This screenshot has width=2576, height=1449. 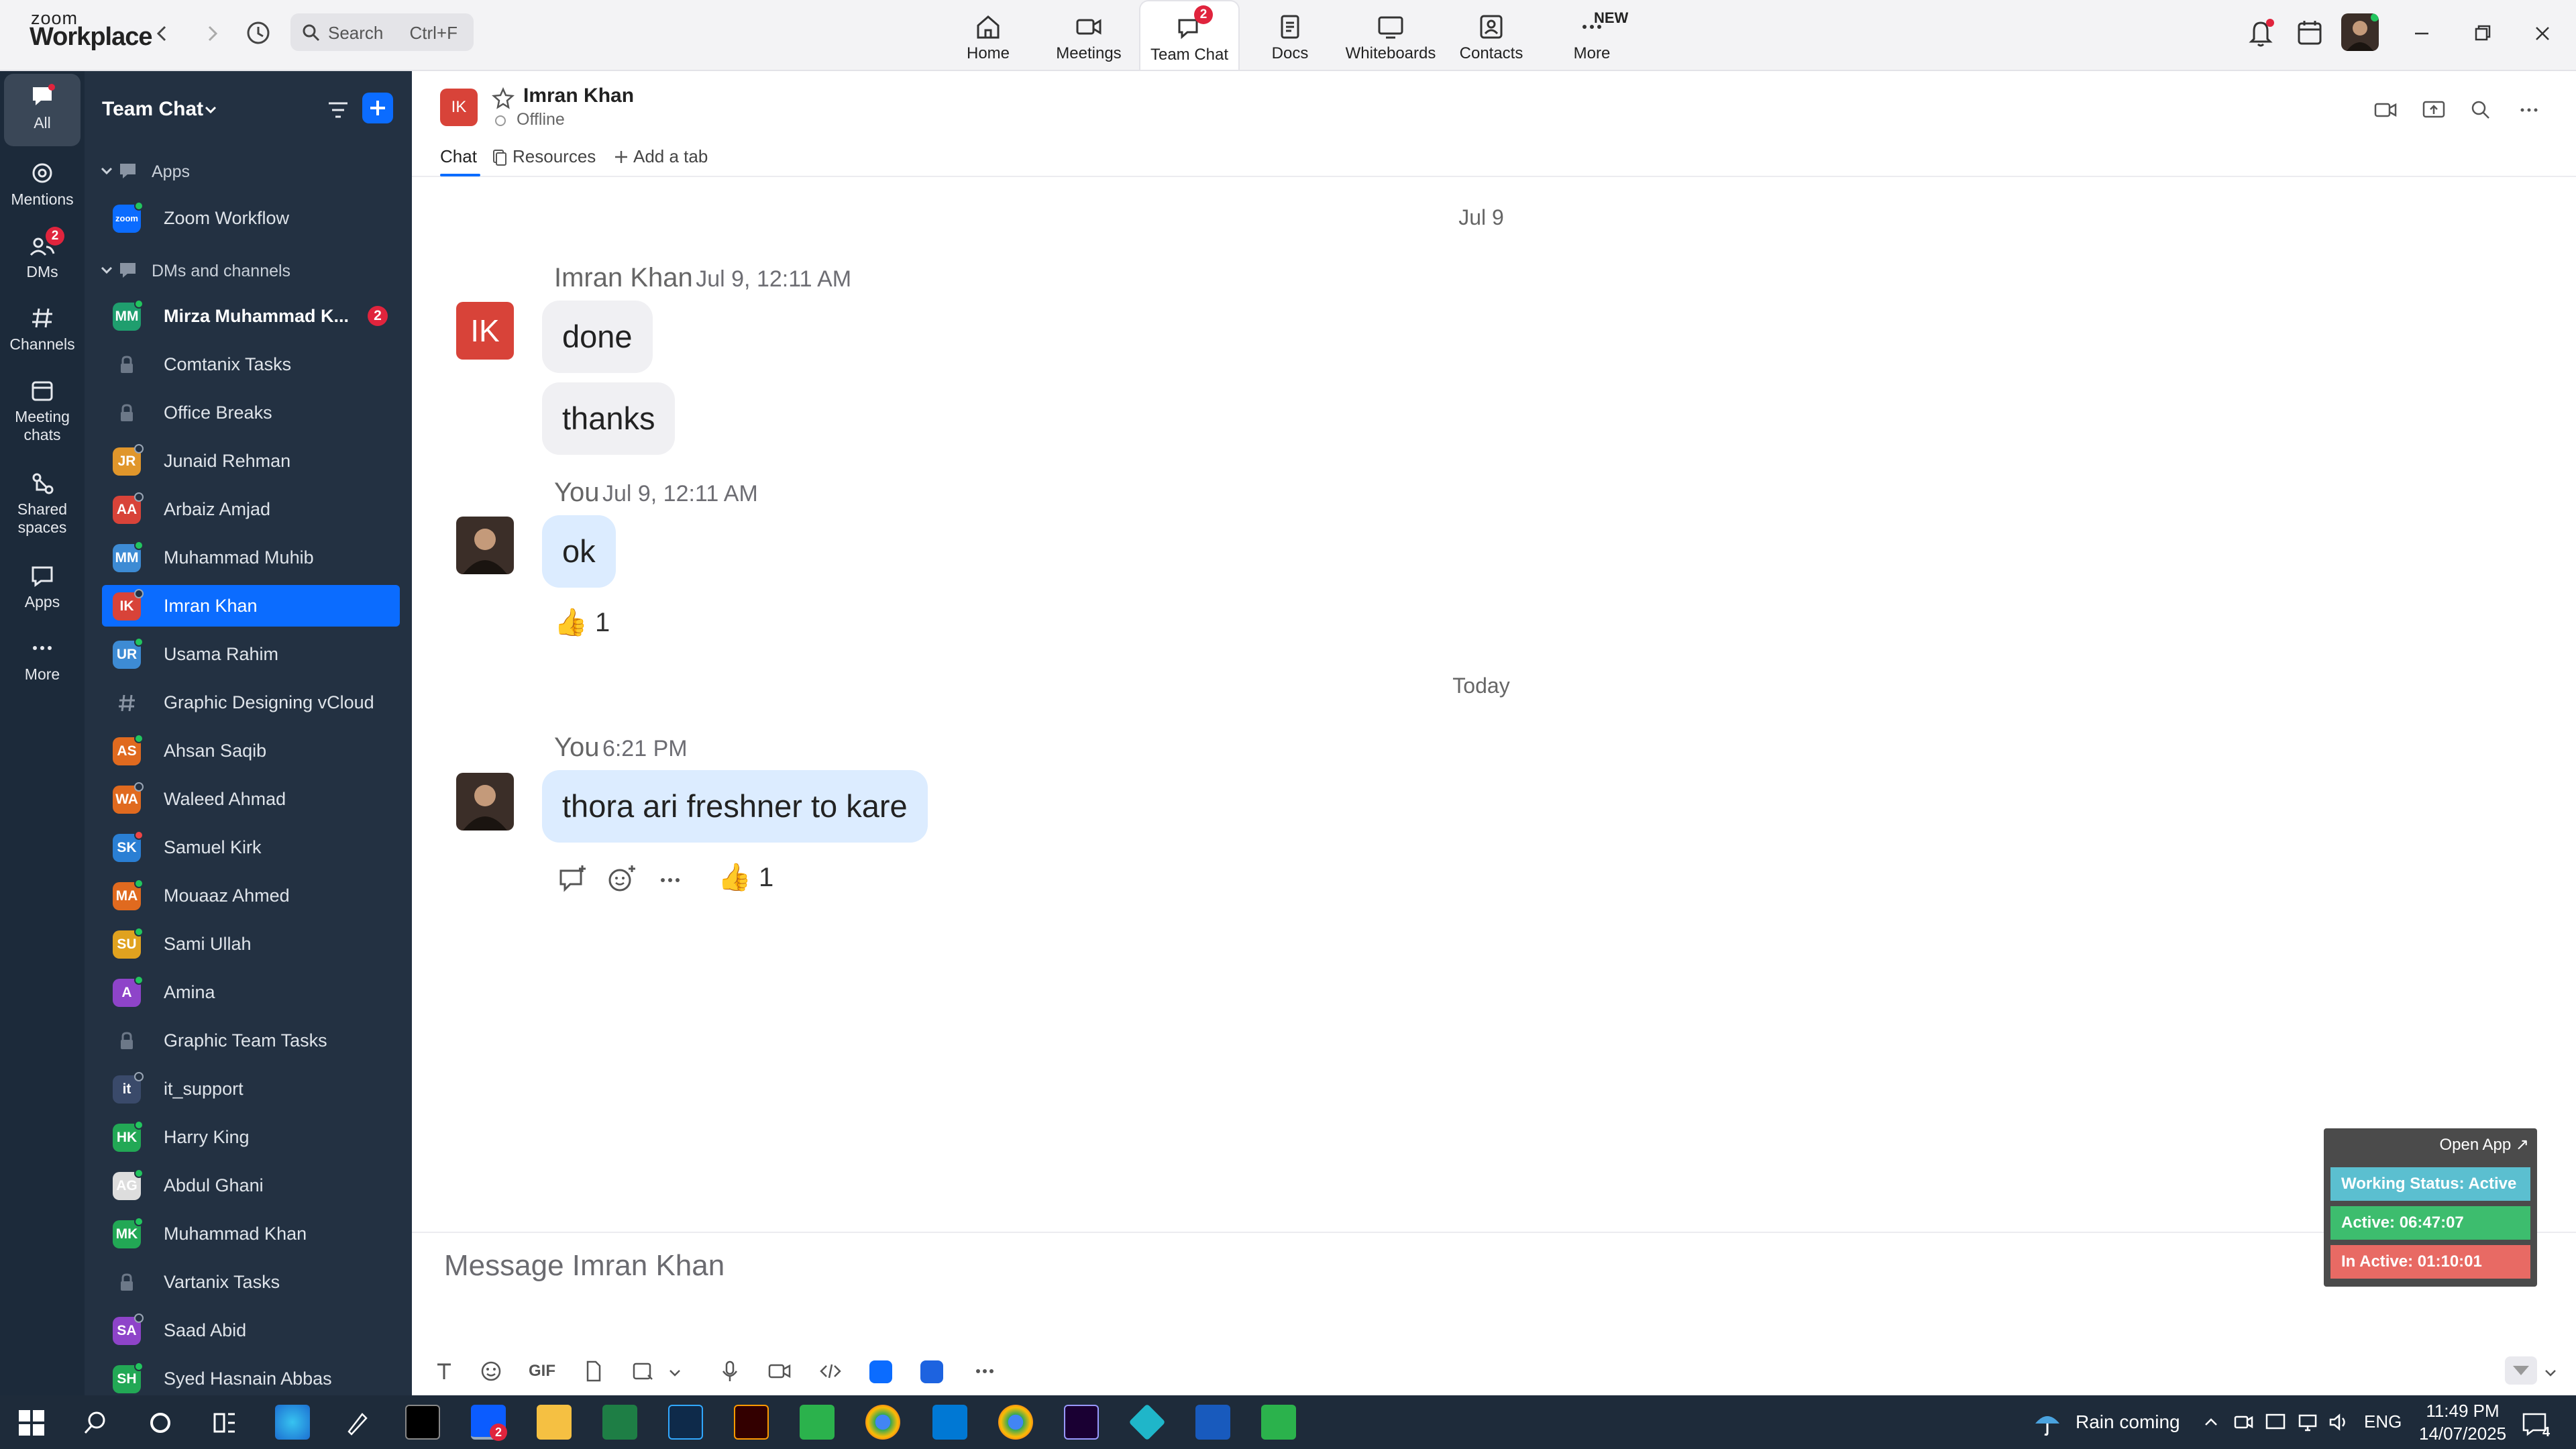 What do you see at coordinates (152, 109) in the screenshot?
I see `sidebar-title: Team Chat` at bounding box center [152, 109].